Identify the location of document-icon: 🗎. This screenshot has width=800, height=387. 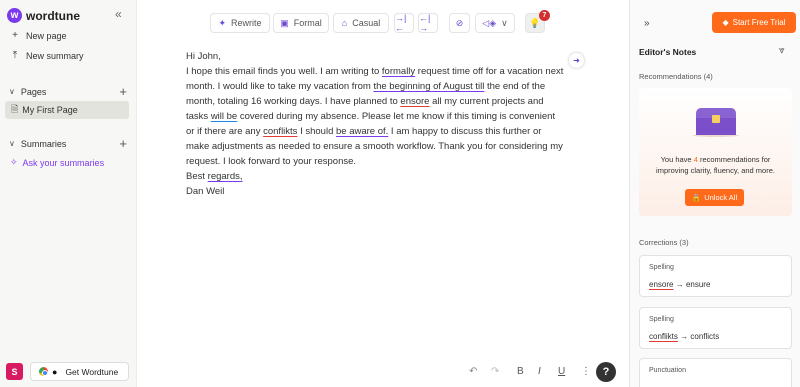
(15, 109).